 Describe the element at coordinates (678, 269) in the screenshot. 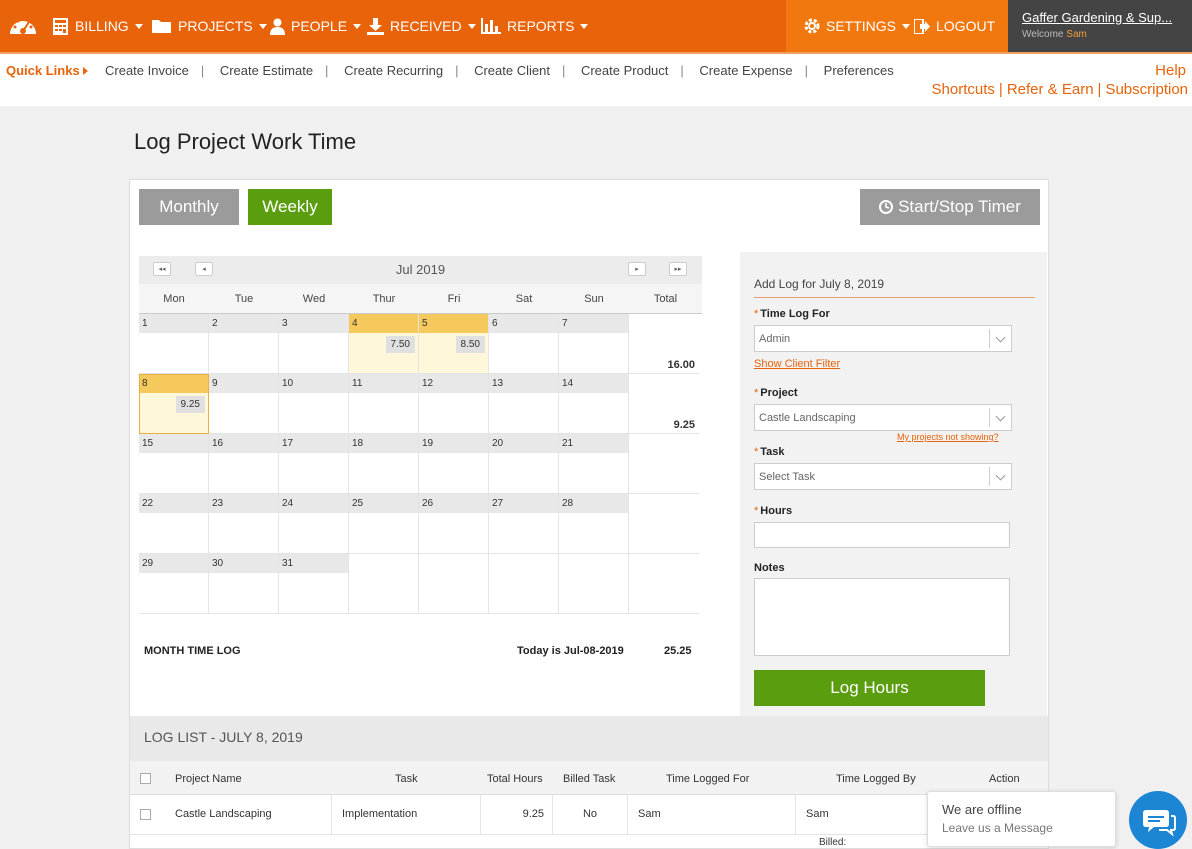

I see `next-year-button: ▸▸` at that location.